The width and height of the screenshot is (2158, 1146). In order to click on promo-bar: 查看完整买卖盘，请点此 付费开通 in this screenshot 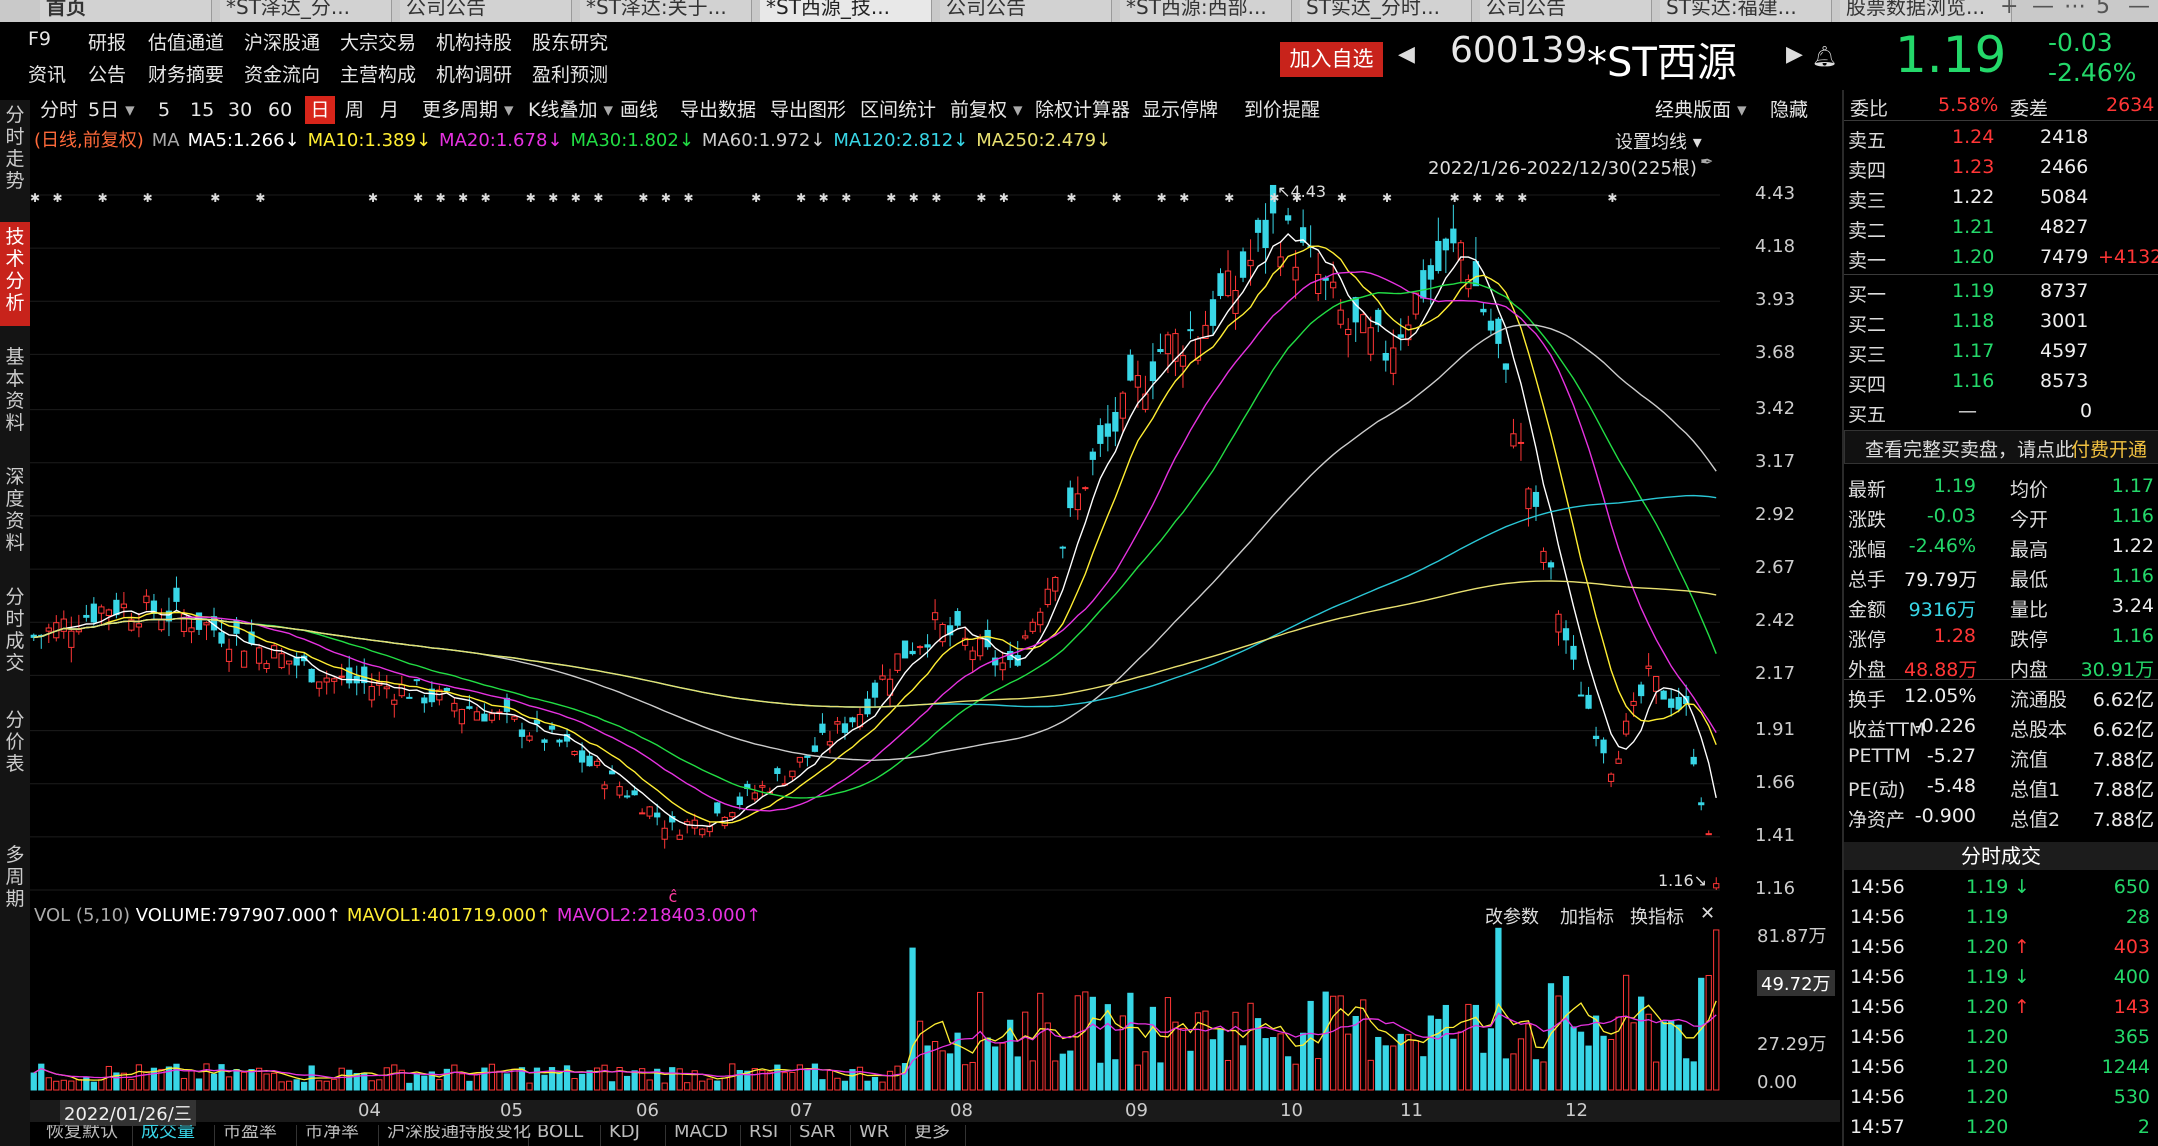, I will do `click(2001, 447)`.